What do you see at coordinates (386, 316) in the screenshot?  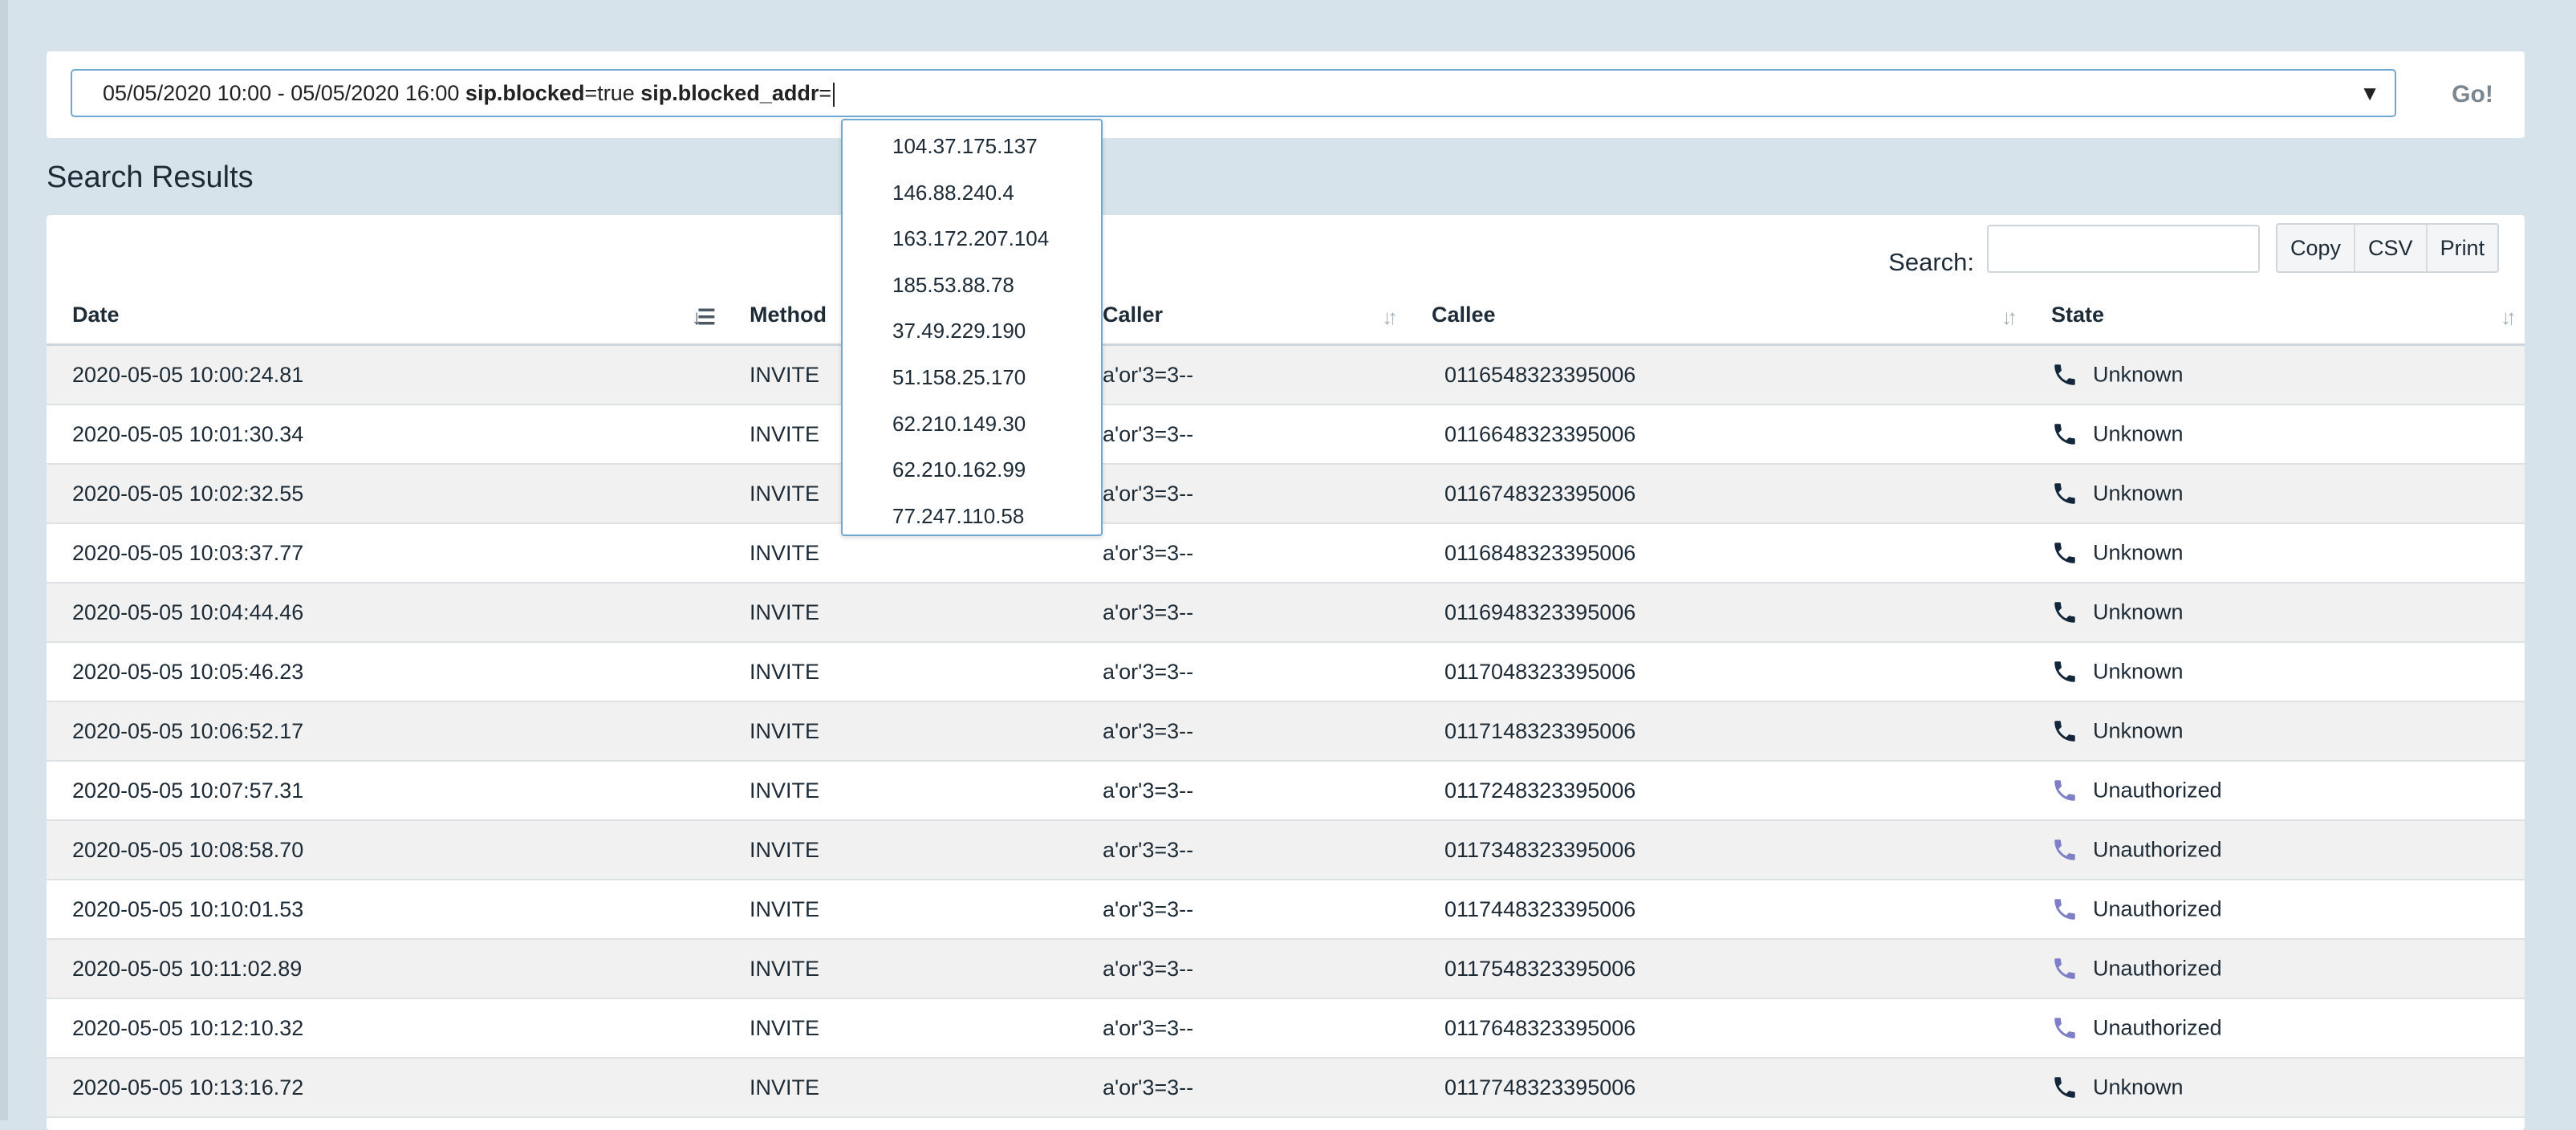 I see `column-header-date: Date ↓☰` at bounding box center [386, 316].